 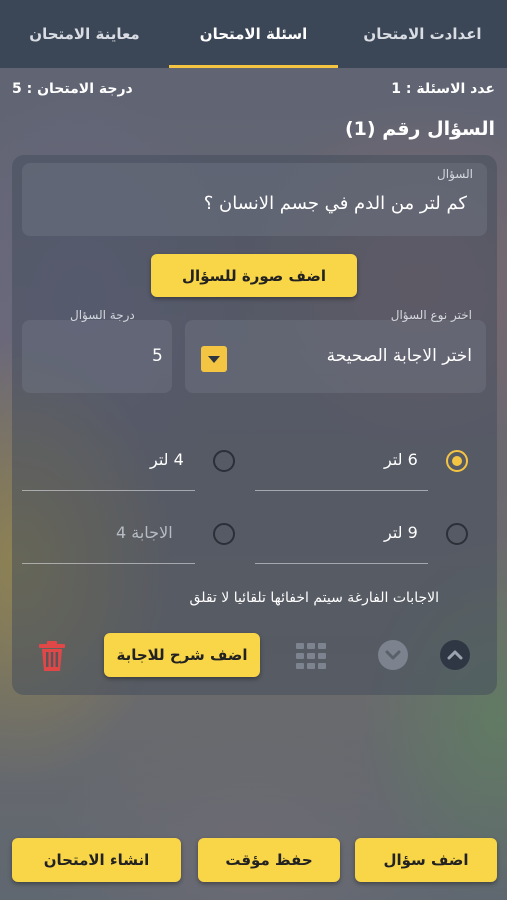 I want to click on answer-4-underline, so click(x=108, y=563).